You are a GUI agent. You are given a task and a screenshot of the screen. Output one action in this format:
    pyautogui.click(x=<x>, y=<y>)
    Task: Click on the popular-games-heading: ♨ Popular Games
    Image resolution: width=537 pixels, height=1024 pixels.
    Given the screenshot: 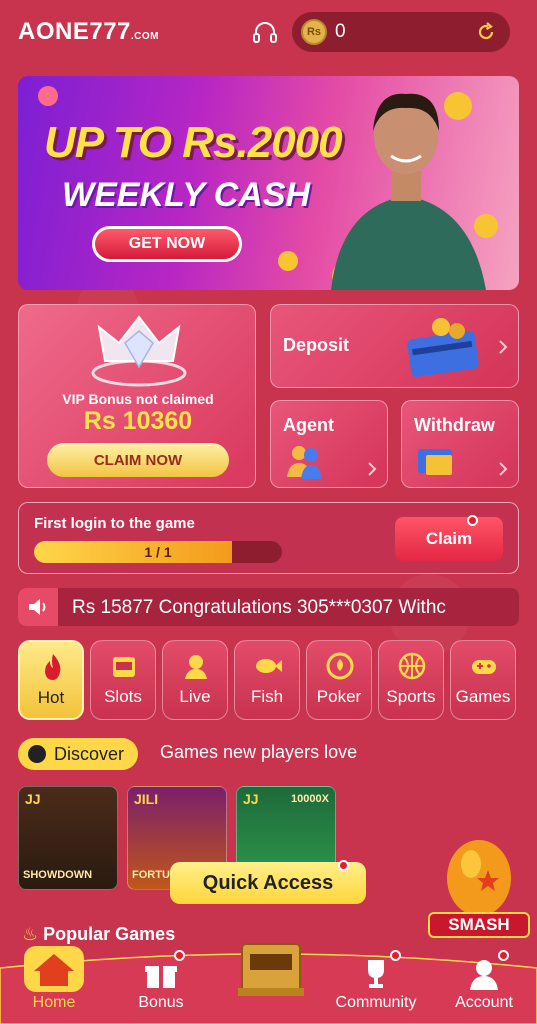 What is the action you would take?
    pyautogui.click(x=98, y=934)
    